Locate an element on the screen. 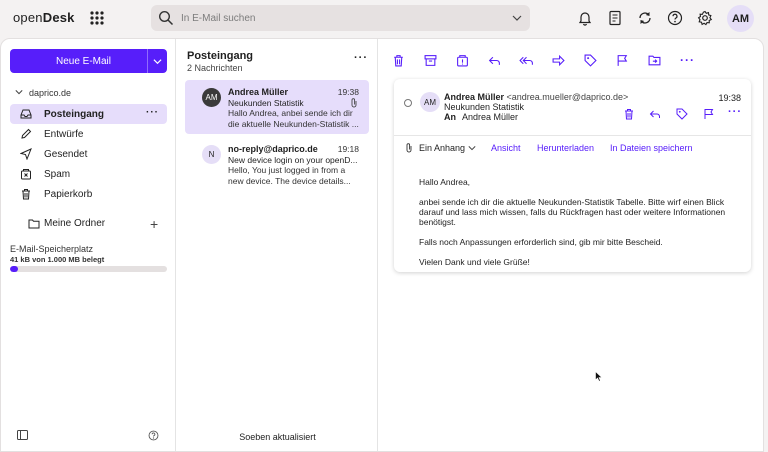 The height and width of the screenshot is (452, 768). logo-text-light: open is located at coordinates (28, 17).